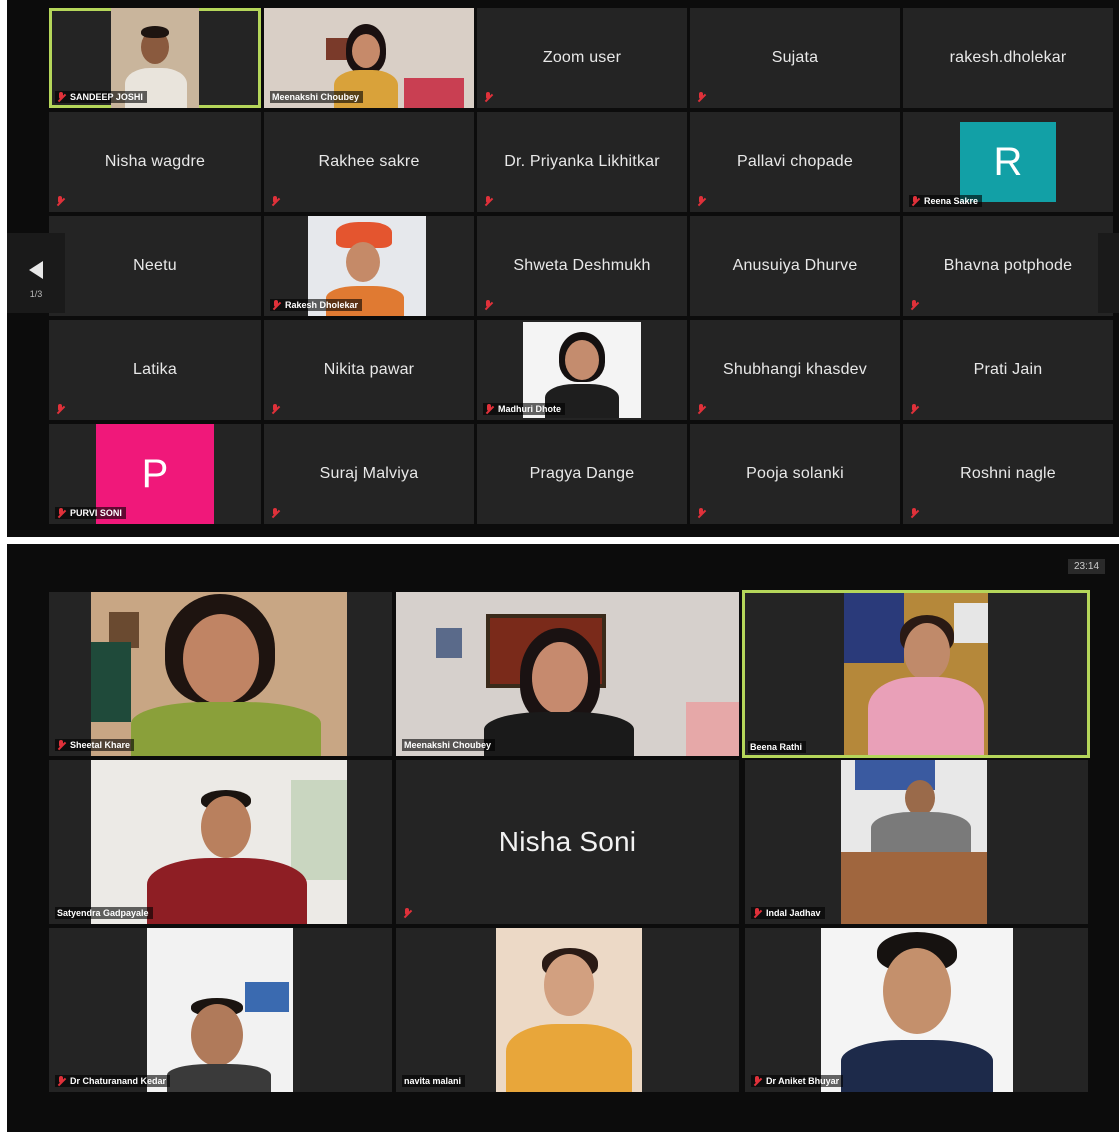  I want to click on participant-name: Dr. Priyanka Likhitkar, so click(582, 161).